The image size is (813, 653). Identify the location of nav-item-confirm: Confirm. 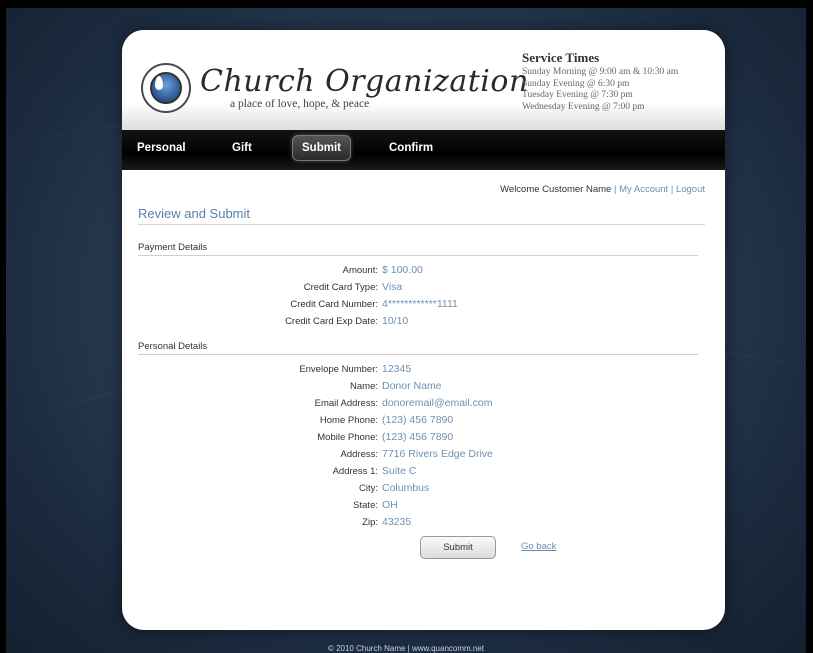
(411, 148).